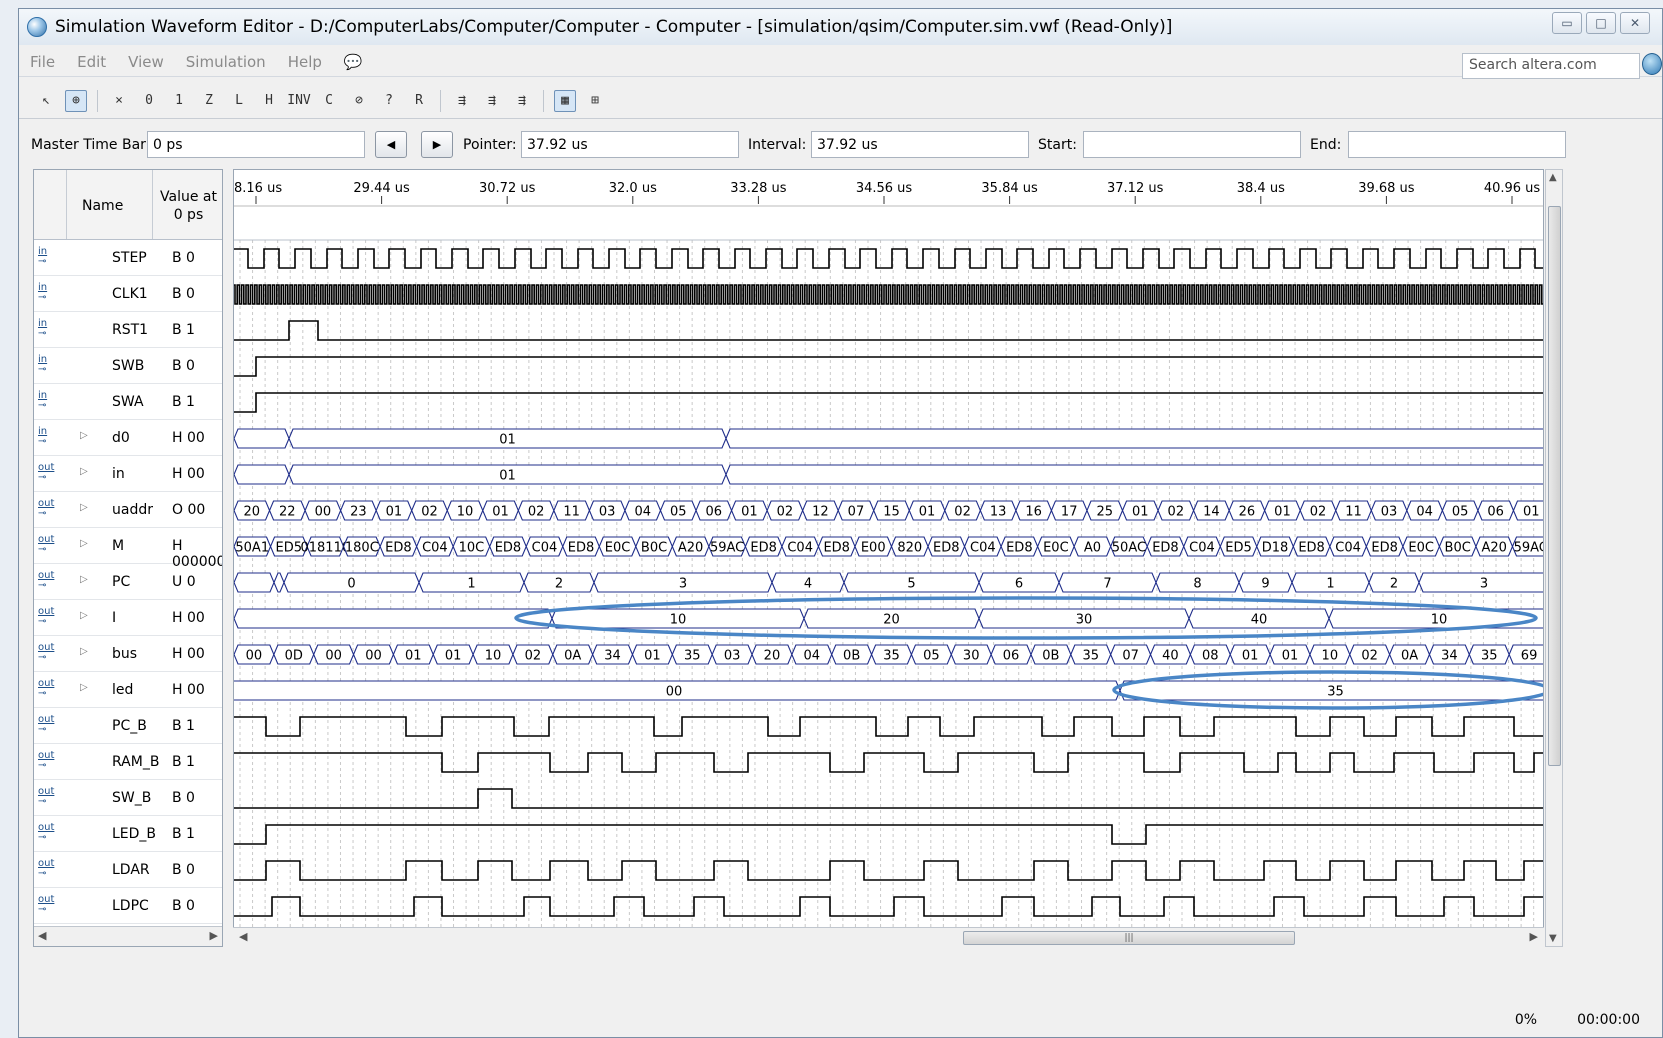 The width and height of the screenshot is (1663, 1038). Describe the element at coordinates (125, 654) in the screenshot. I see `signal-name: bus` at that location.